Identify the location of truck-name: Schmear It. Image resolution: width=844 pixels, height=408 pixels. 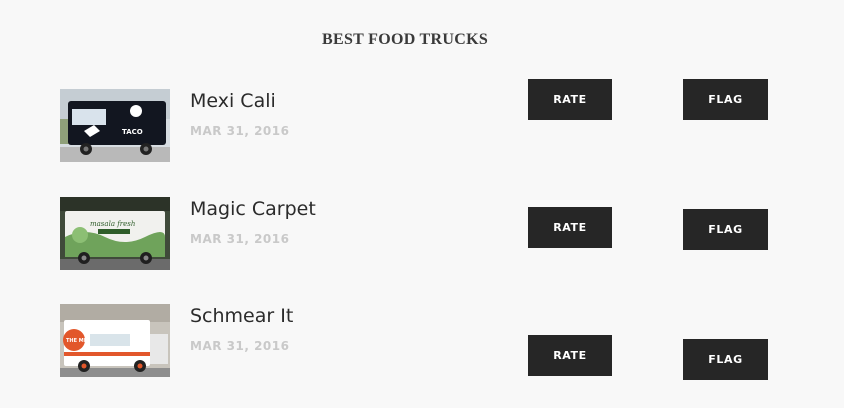
(241, 316).